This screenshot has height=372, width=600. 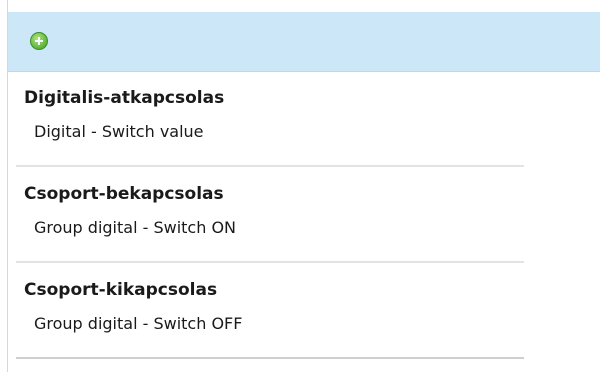 I want to click on list-item-title: Digitalis-atkapcsolas, so click(x=124, y=98).